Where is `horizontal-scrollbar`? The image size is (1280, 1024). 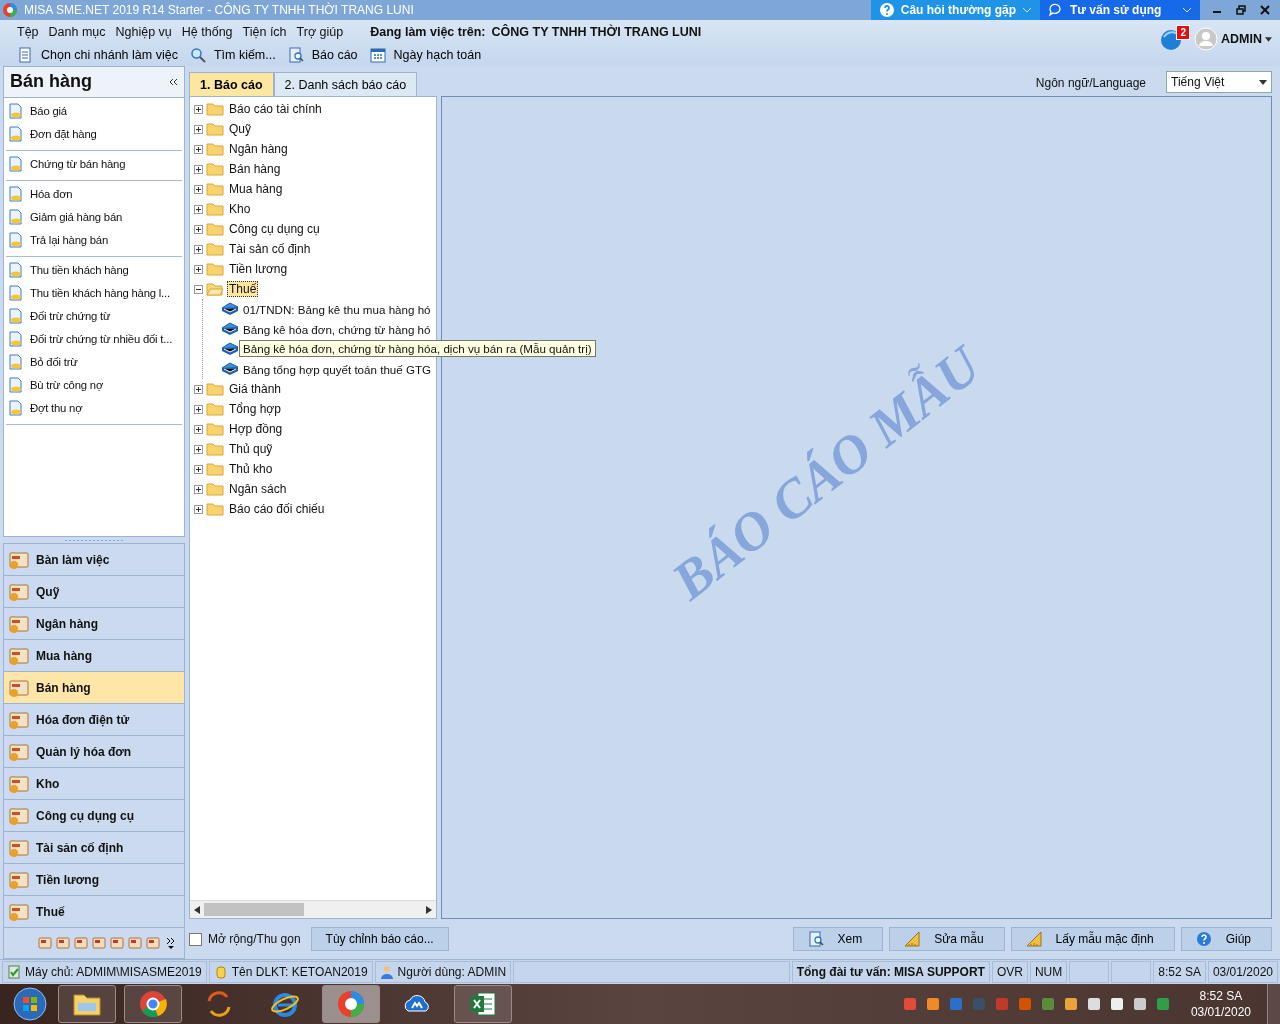 horizontal-scrollbar is located at coordinates (313, 909).